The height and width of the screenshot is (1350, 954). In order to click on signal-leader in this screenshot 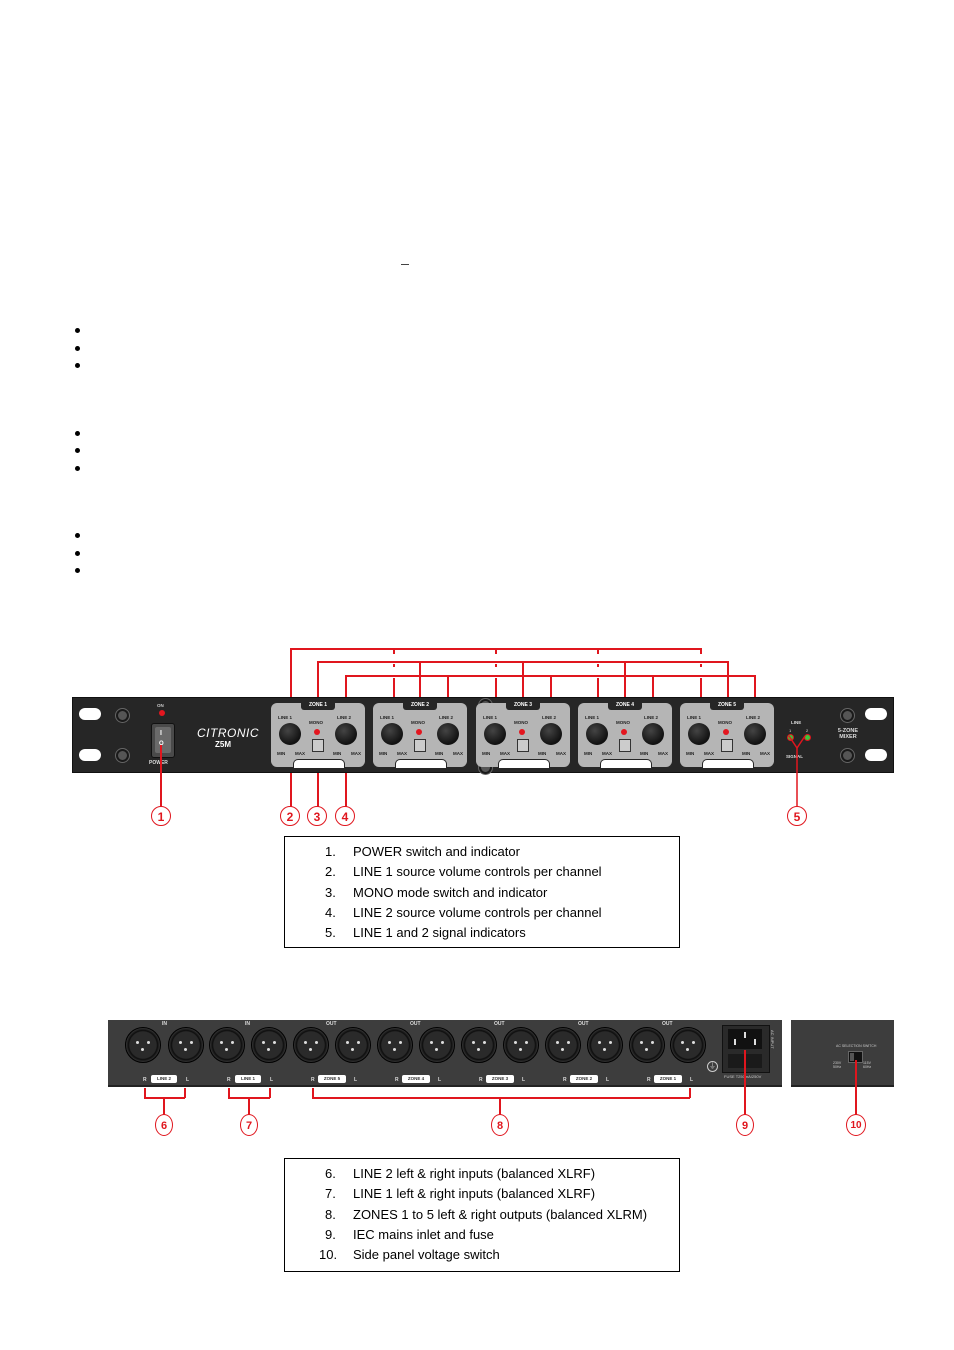, I will do `click(797, 771)`.